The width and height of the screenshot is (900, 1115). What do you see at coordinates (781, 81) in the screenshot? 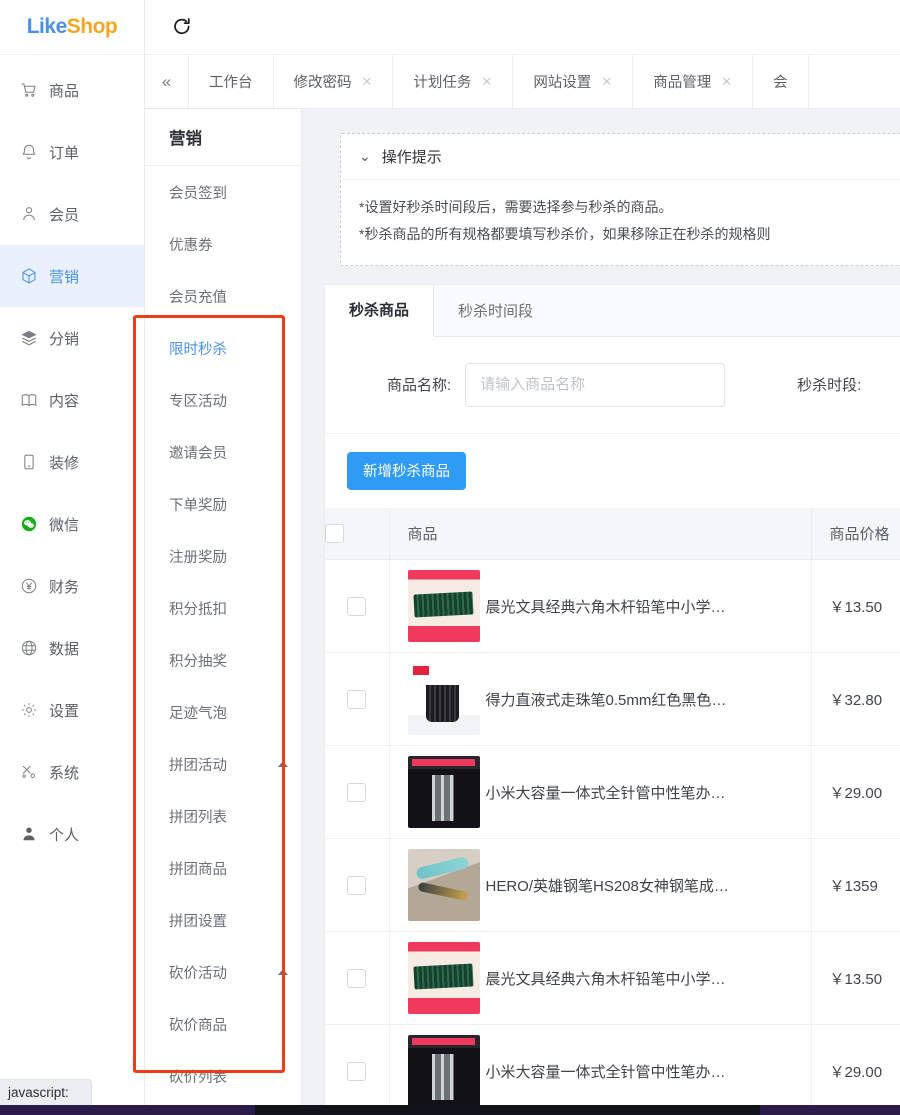
I see `tab-partial: 会` at bounding box center [781, 81].